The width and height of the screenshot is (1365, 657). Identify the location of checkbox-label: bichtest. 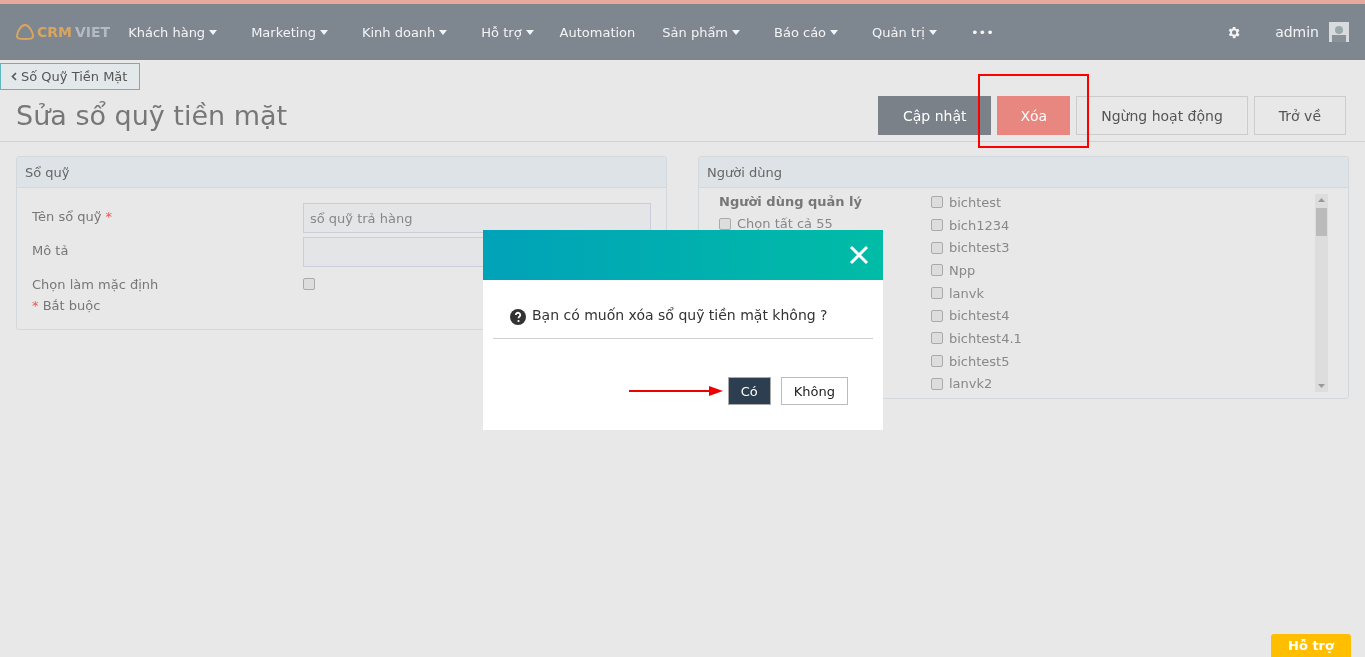
(975, 202).